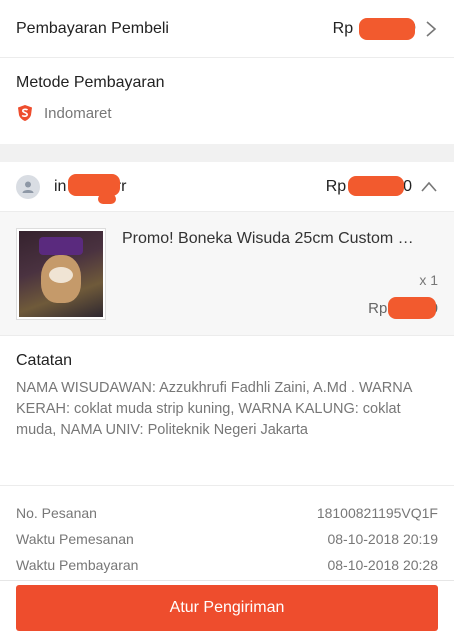 This screenshot has width=454, height=640. Describe the element at coordinates (227, 565) in the screenshot. I see `order-detail-row: Waktu Pembayaran 08-10-2018 20:28` at that location.